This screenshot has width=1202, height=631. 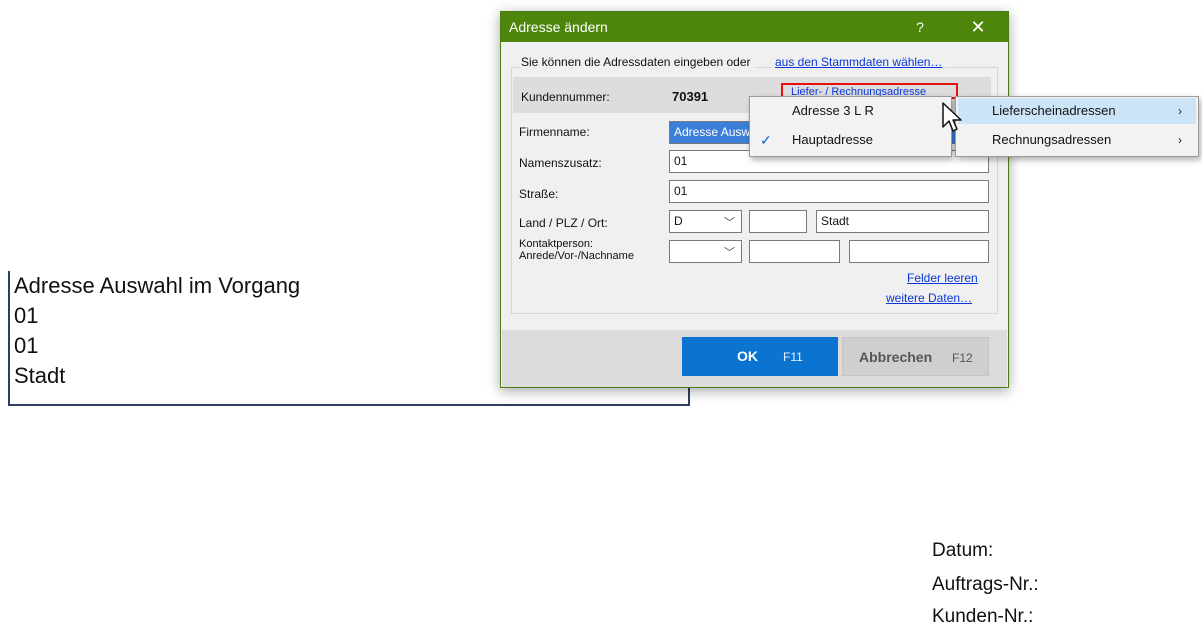 What do you see at coordinates (920, 27) in the screenshot?
I see `help-button: ?` at bounding box center [920, 27].